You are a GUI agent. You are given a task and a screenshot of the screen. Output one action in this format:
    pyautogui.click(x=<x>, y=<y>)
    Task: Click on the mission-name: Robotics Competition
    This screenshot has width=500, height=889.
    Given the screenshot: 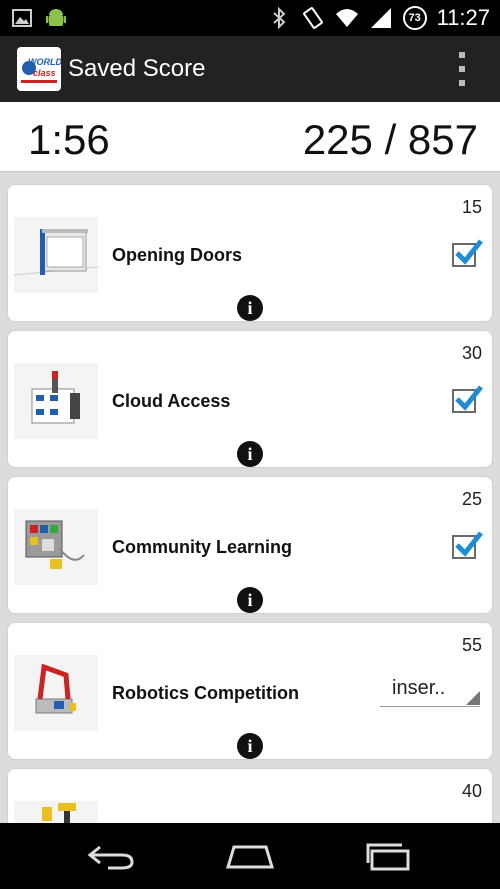 What is the action you would take?
    pyautogui.click(x=205, y=693)
    